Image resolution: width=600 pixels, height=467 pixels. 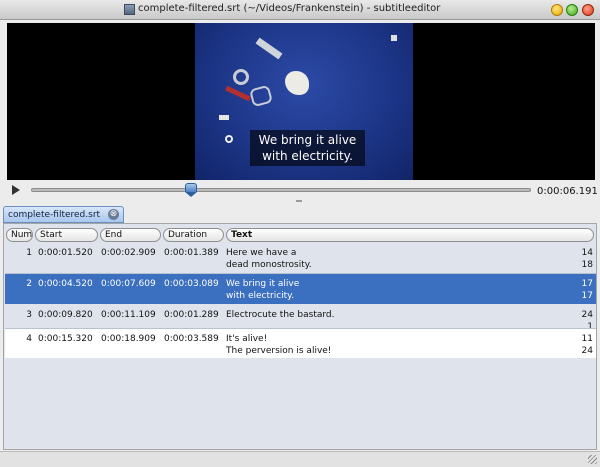 I want to click on cell-duration: 0:00:01.289, so click(x=191, y=315).